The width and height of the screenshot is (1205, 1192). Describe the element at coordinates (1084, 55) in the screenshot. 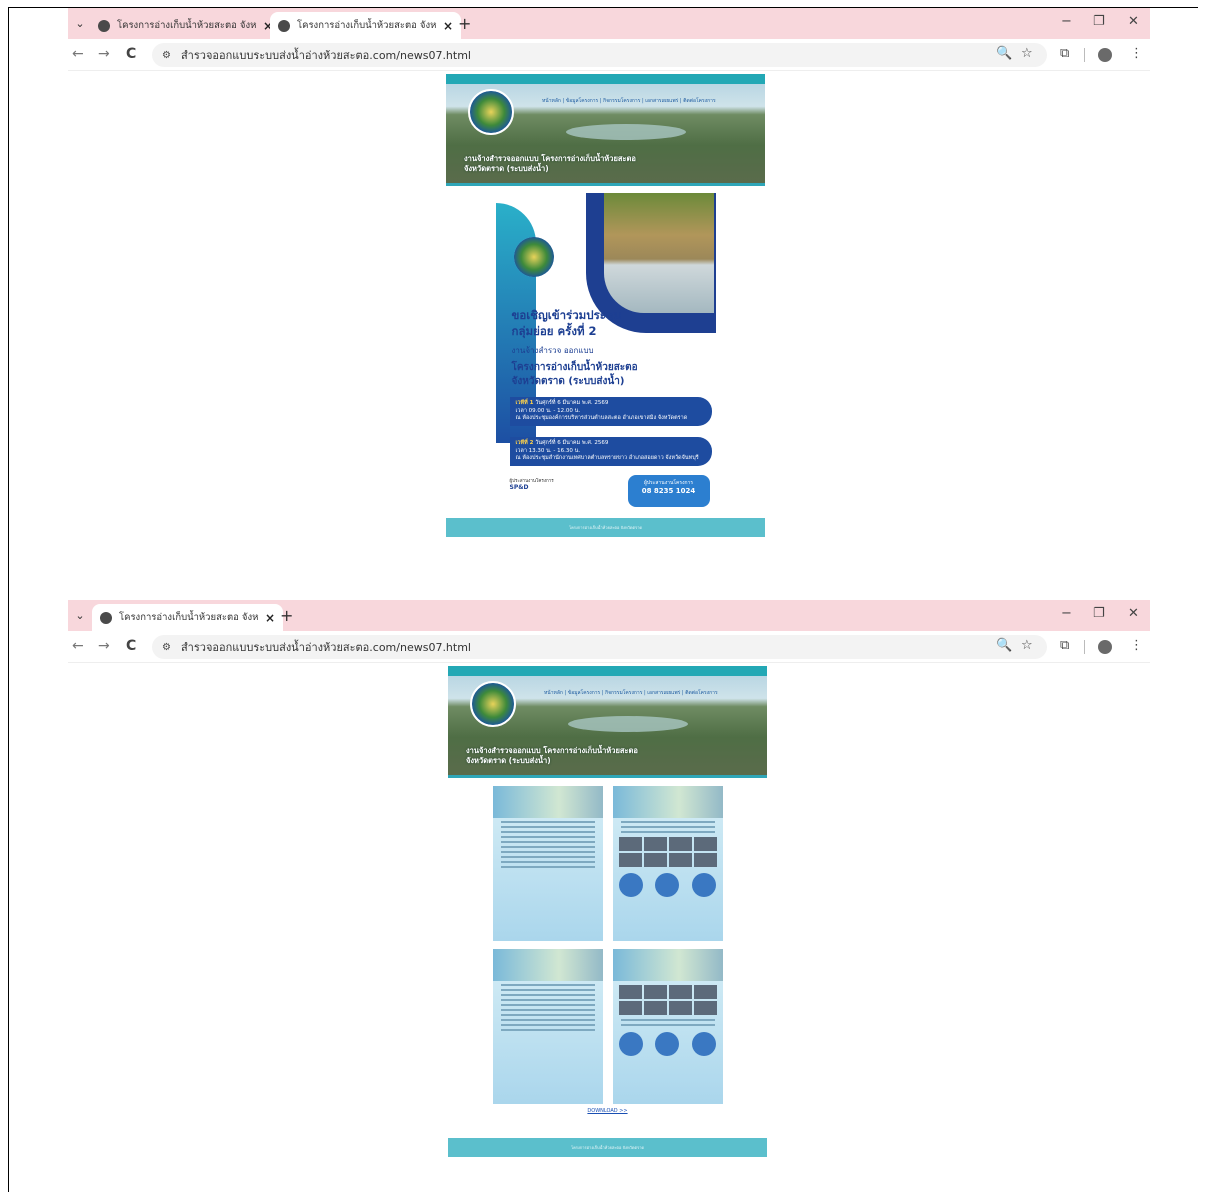

I see `toolbar-separator` at that location.